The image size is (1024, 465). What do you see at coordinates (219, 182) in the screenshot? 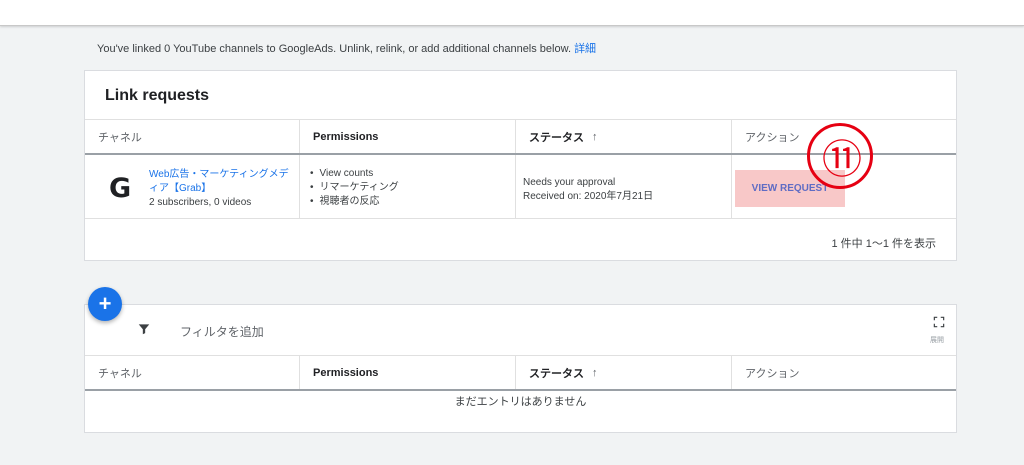
I see `channel-name-link: Web広告・マーケティングメディア【Grab】` at bounding box center [219, 182].